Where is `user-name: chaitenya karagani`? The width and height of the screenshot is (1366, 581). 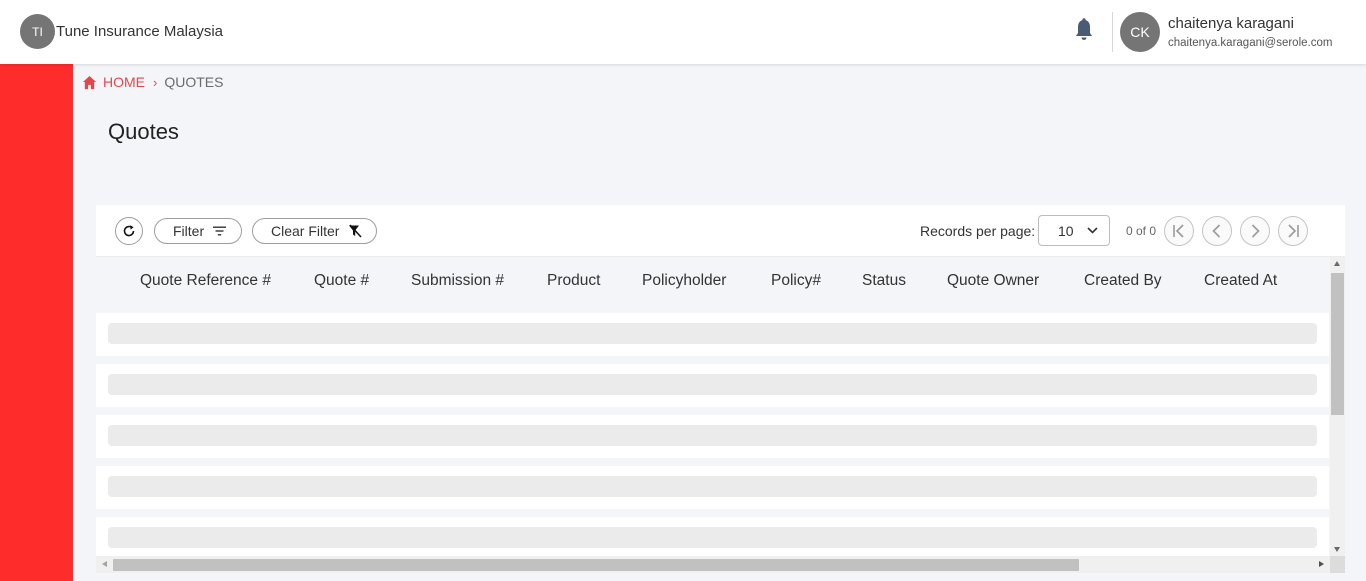
user-name: chaitenya karagani is located at coordinates (1231, 23).